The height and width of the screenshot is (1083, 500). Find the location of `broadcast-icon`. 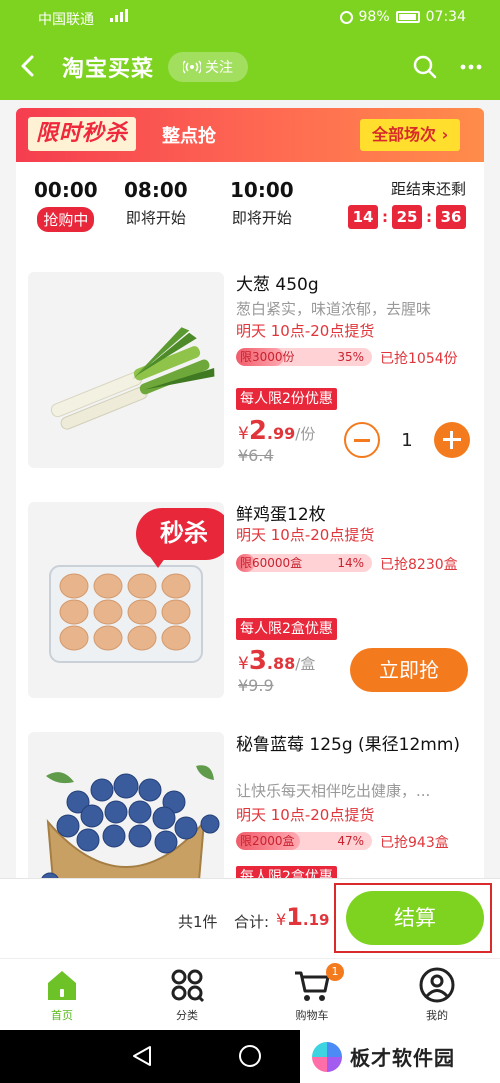

broadcast-icon is located at coordinates (192, 67).